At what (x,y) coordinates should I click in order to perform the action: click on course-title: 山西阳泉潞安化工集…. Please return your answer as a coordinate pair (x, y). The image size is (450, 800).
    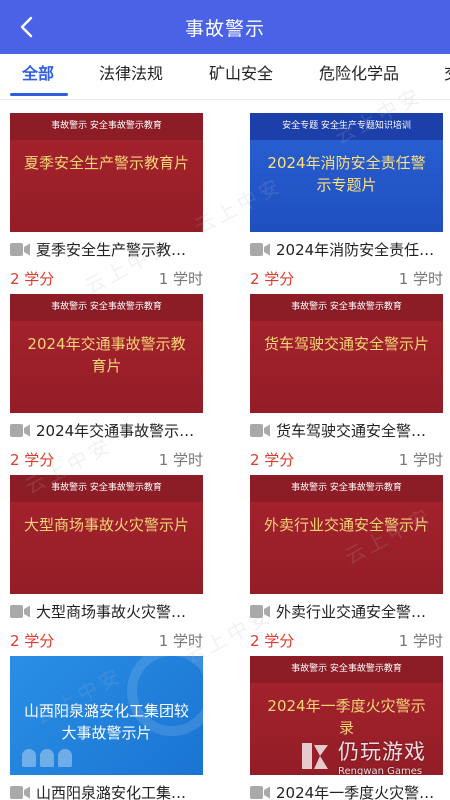
    Looking at the image, I should click on (111, 791).